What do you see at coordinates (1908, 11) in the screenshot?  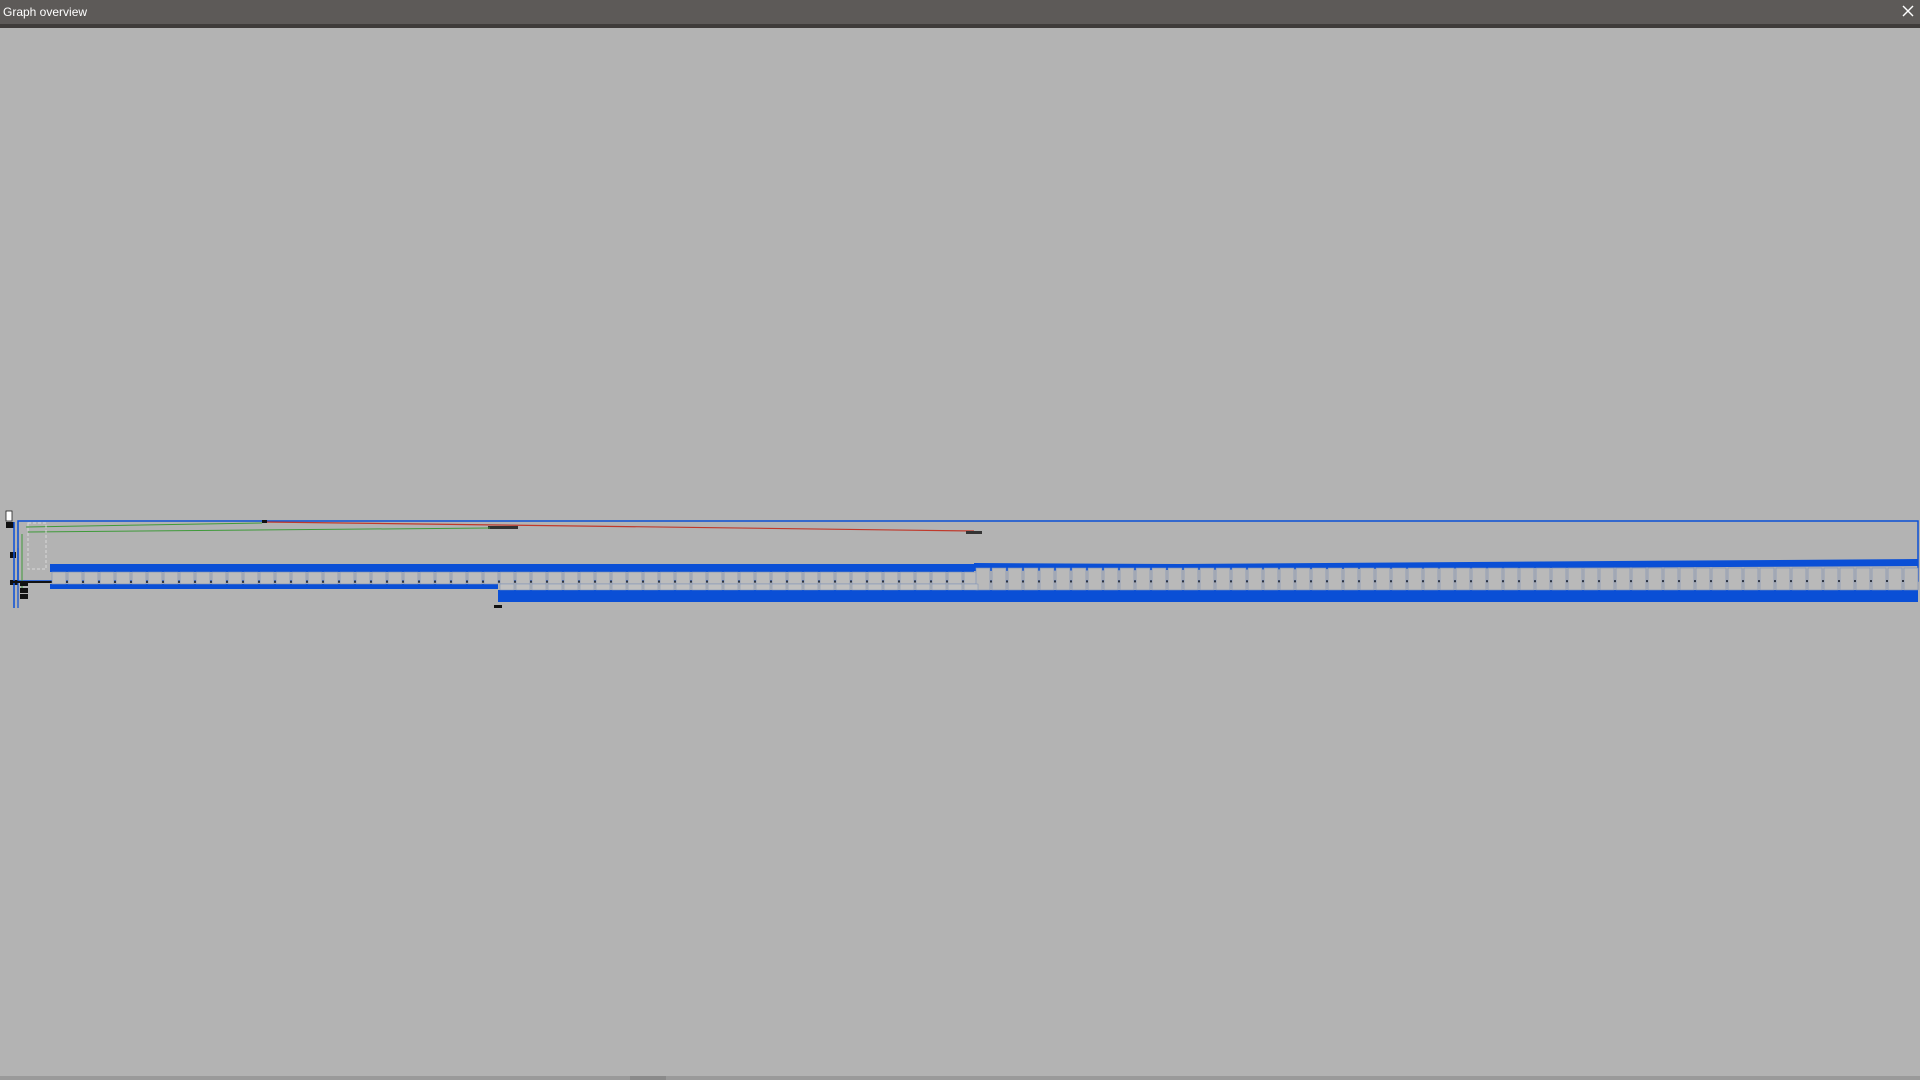 I see `close-button` at bounding box center [1908, 11].